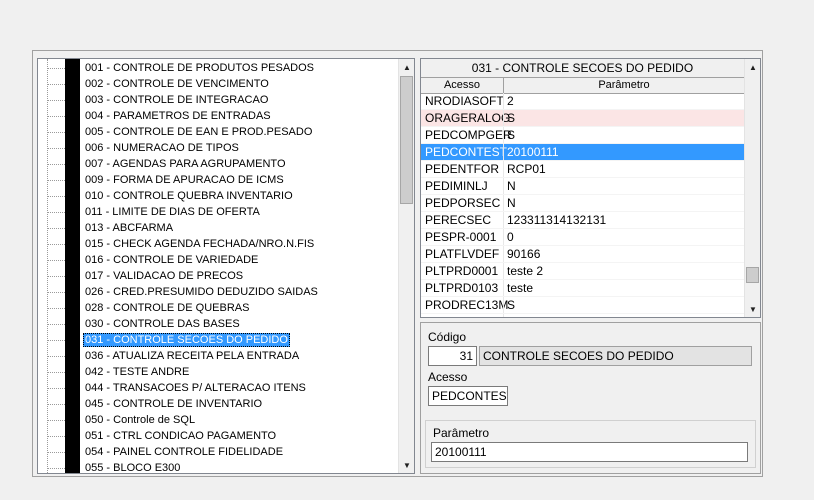 The height and width of the screenshot is (500, 814). I want to click on table-row: PEDPORSEC N, so click(582, 203).